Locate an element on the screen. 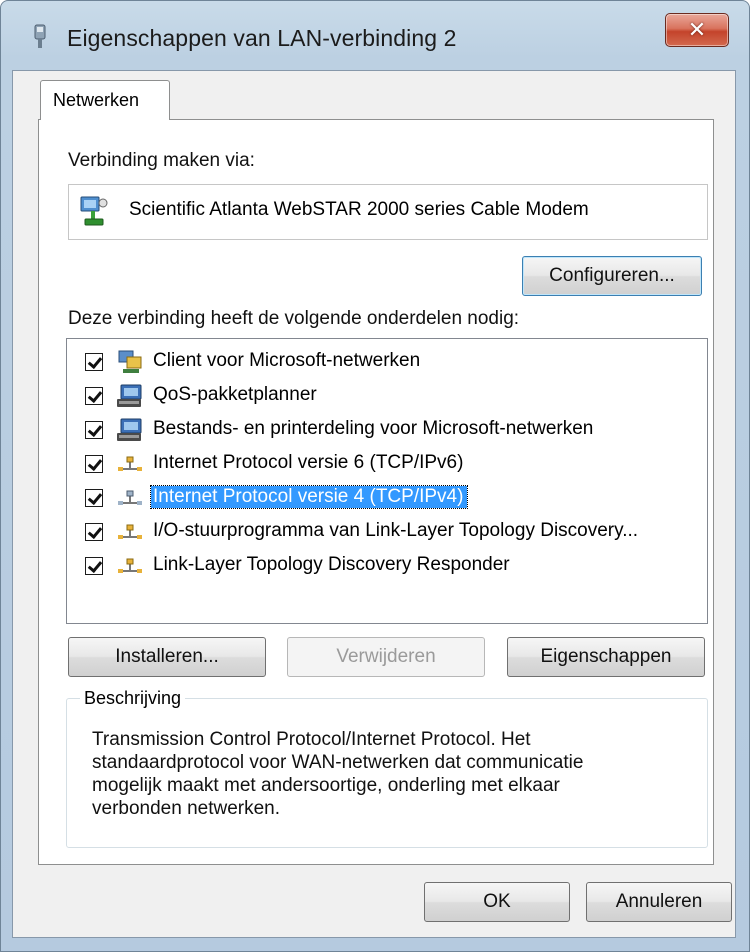 The image size is (750, 952). description-title: Beschrijving is located at coordinates (133, 698).